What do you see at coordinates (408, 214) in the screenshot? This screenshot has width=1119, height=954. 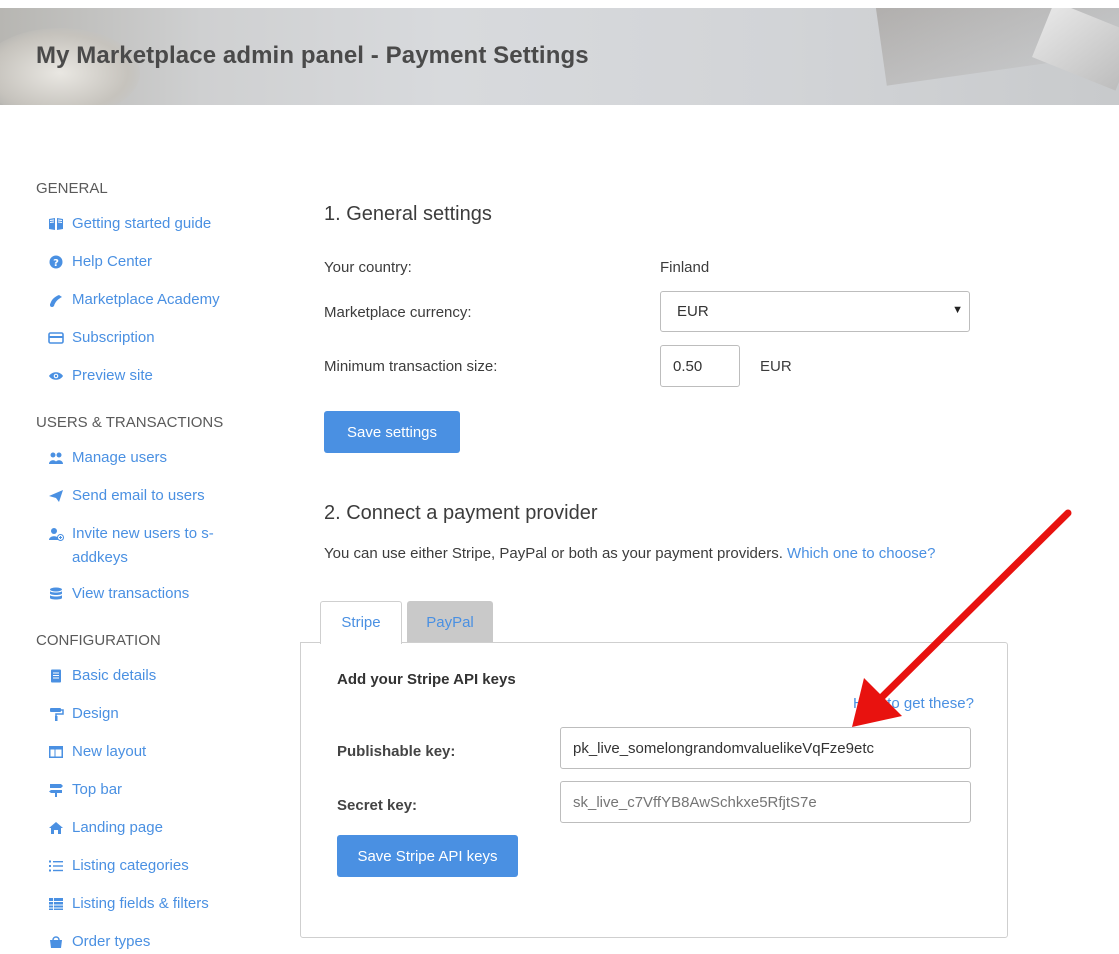 I see `general-settings-heading: 1. General settings` at bounding box center [408, 214].